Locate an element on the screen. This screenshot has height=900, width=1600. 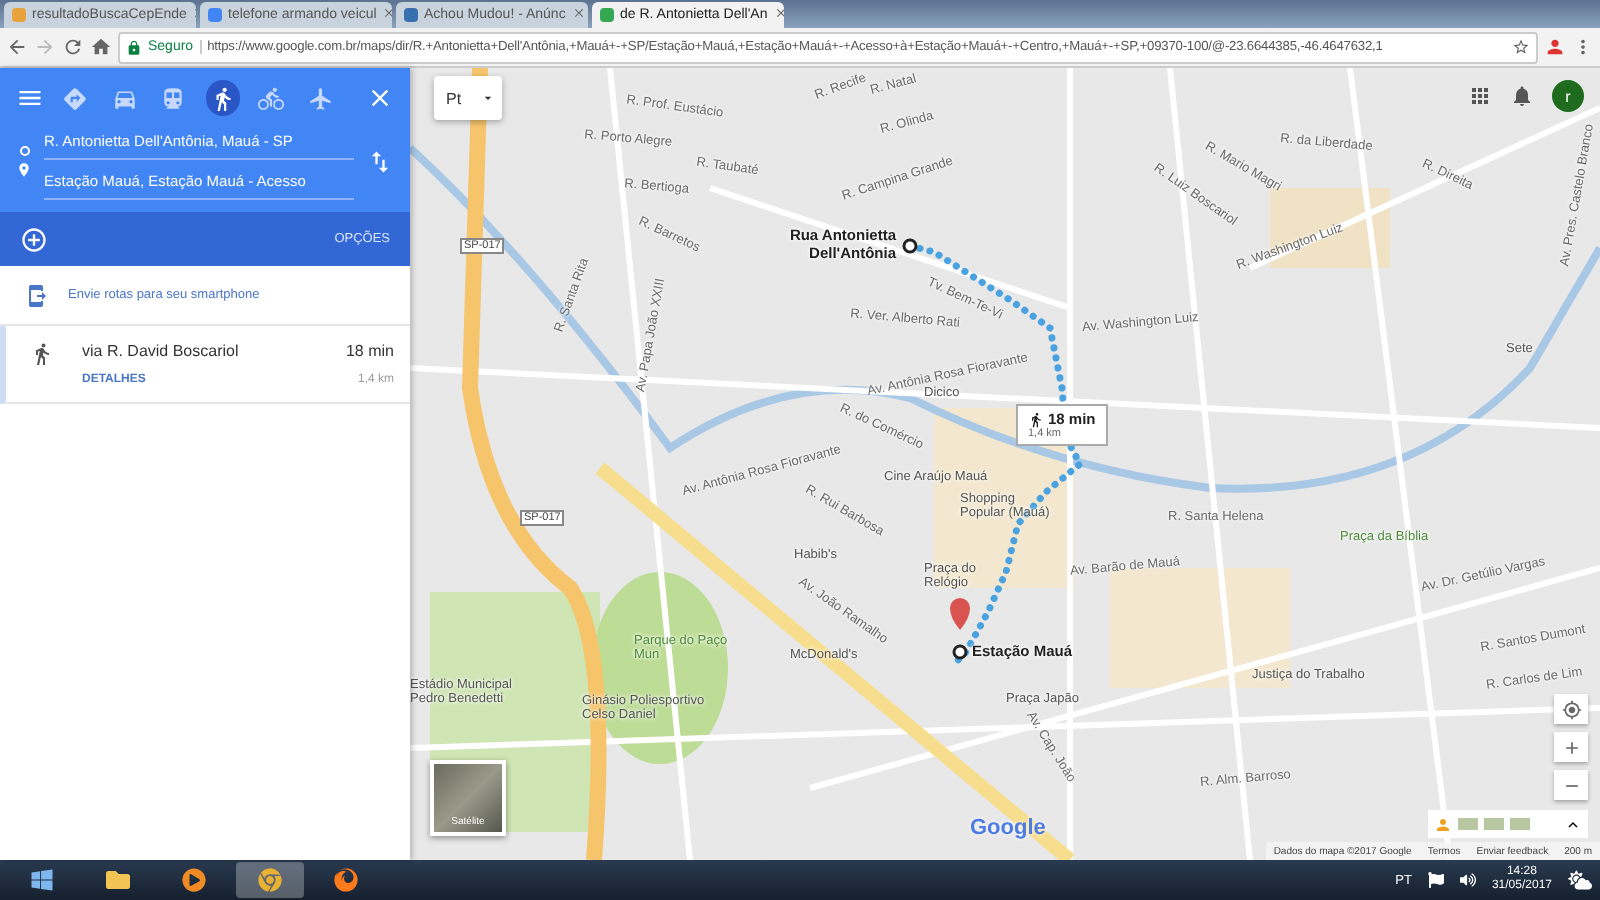
bicycle-icon is located at coordinates (271, 98).